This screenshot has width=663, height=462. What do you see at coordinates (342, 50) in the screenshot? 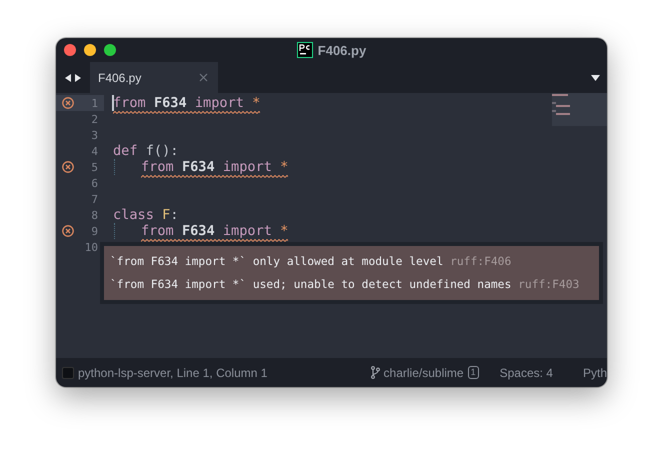
I see `window-title: F406.py` at bounding box center [342, 50].